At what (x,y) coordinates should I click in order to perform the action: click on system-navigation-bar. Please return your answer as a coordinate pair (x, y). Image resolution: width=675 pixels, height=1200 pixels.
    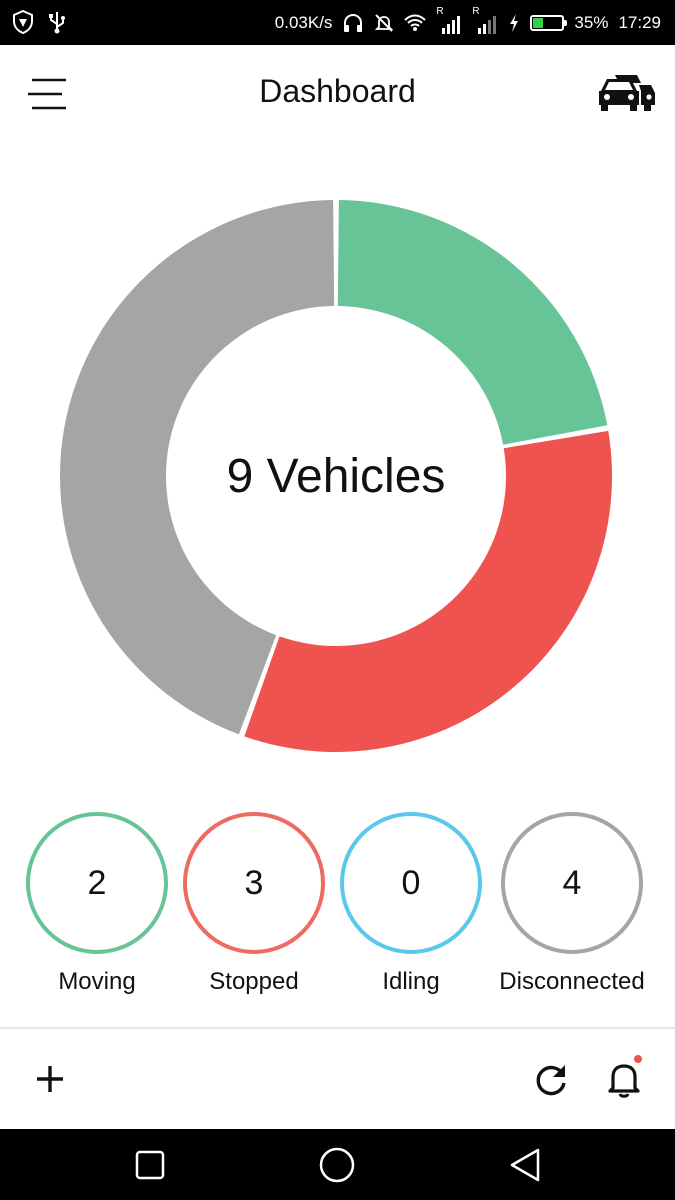
    Looking at the image, I should click on (337, 1164).